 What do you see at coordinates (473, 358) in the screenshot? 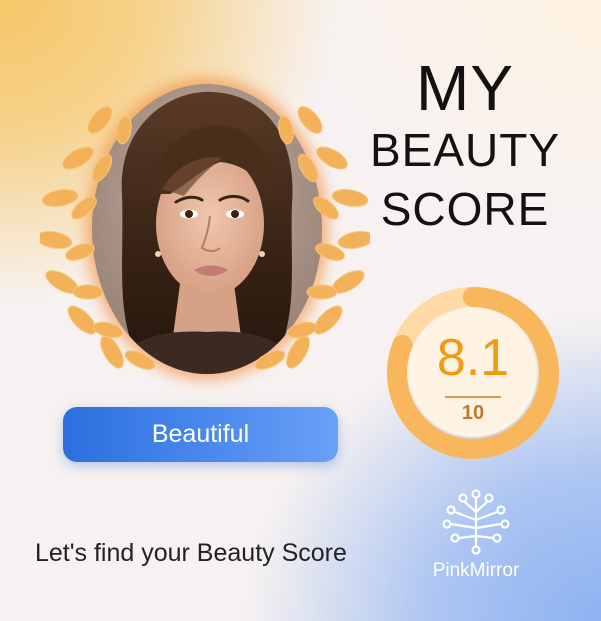
I see `score-value: 8.1` at bounding box center [473, 358].